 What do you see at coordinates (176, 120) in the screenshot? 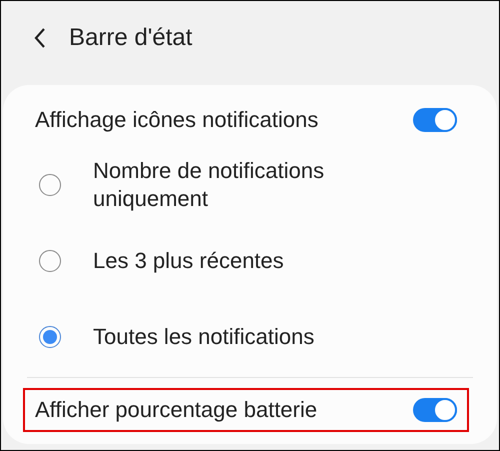
I see `setting-label: Affichage icônes notifications` at bounding box center [176, 120].